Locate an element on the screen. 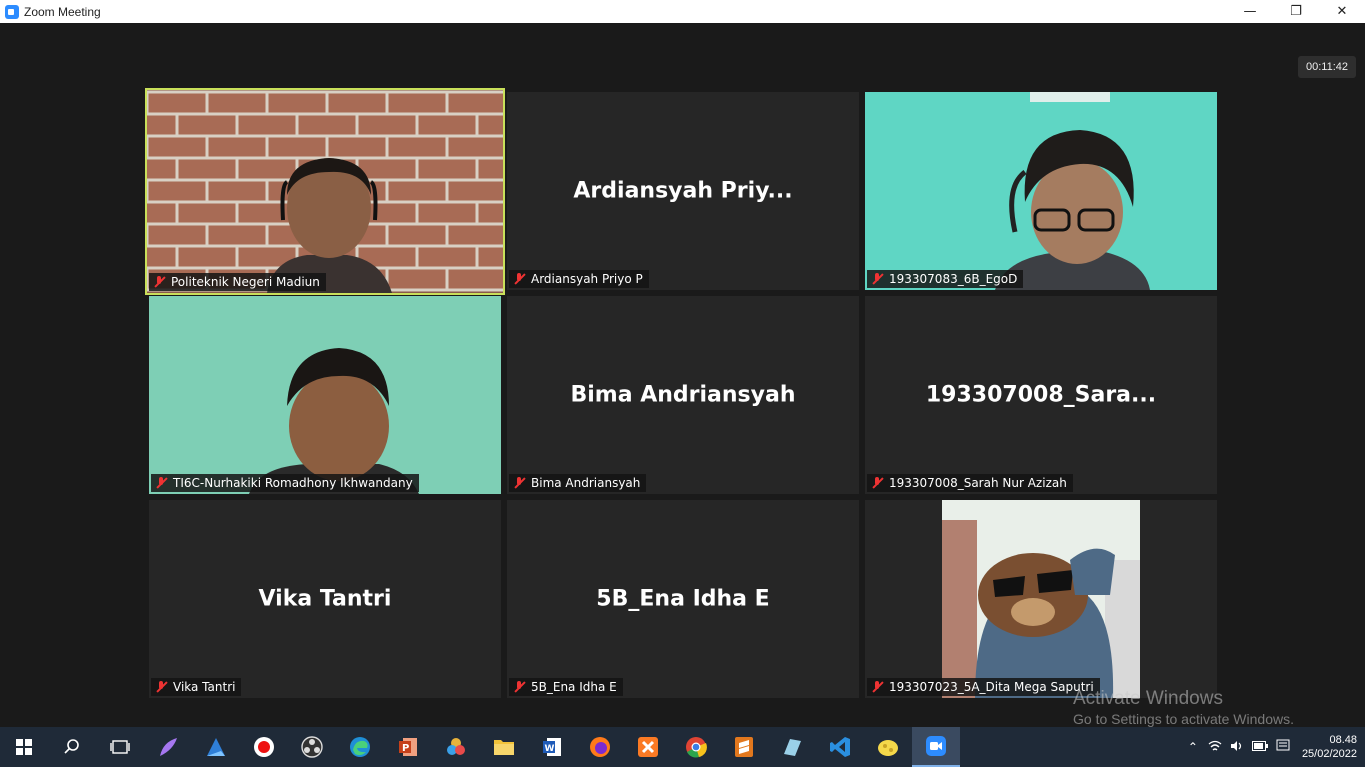  participant-name: 193307083_6B_EgoD is located at coordinates (953, 279).